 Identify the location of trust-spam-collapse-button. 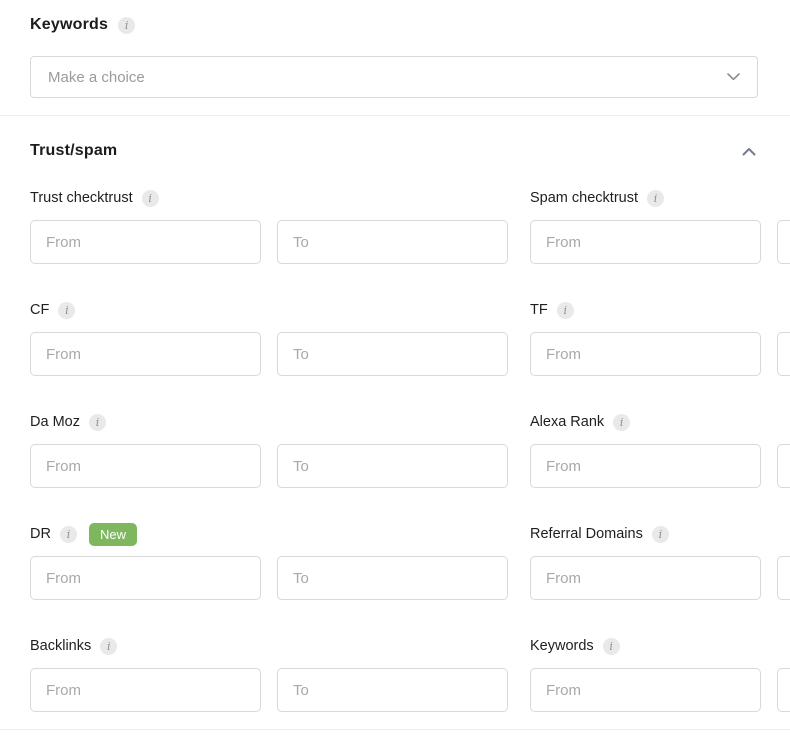
(749, 151).